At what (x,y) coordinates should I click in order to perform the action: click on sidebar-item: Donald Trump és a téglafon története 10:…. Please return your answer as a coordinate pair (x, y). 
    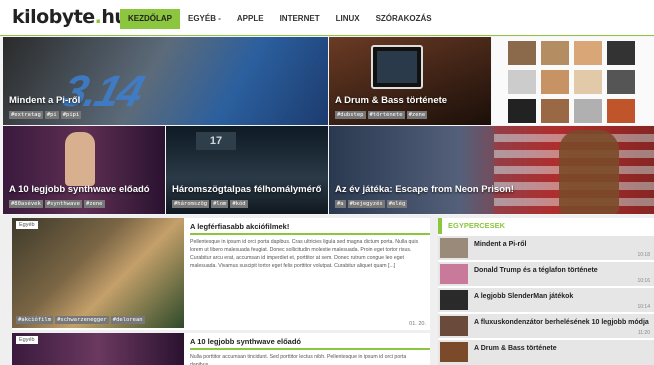
    Looking at the image, I should click on (546, 274).